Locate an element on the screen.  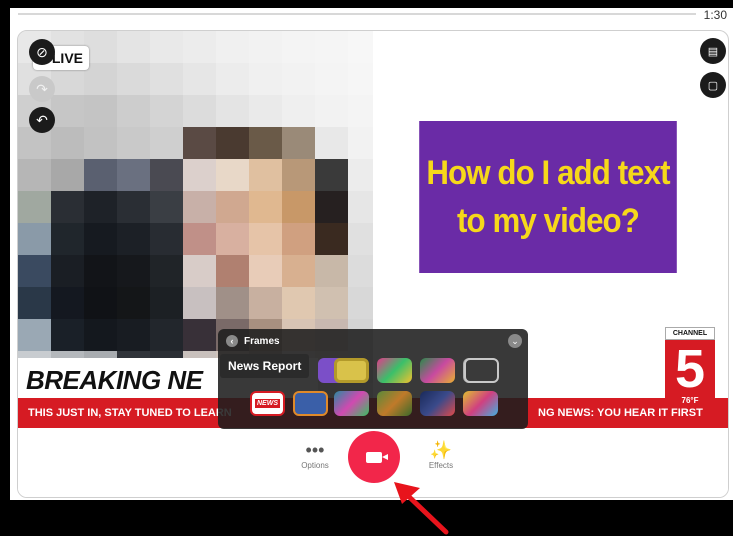
chat-button: ▢ is located at coordinates (713, 85).